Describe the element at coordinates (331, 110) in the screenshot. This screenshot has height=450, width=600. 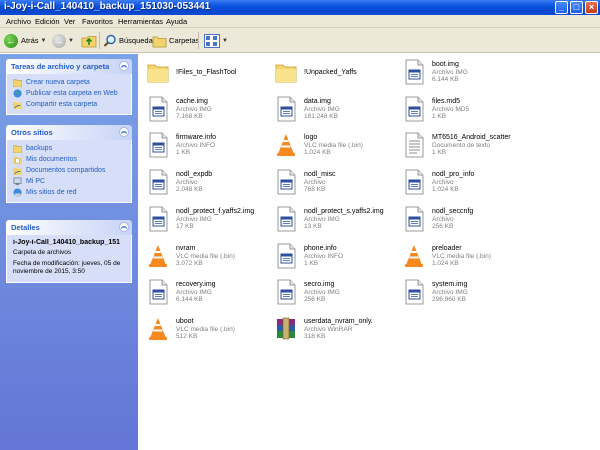
I see `file-item: data.img Archivo IMG 181.248 KB` at that location.